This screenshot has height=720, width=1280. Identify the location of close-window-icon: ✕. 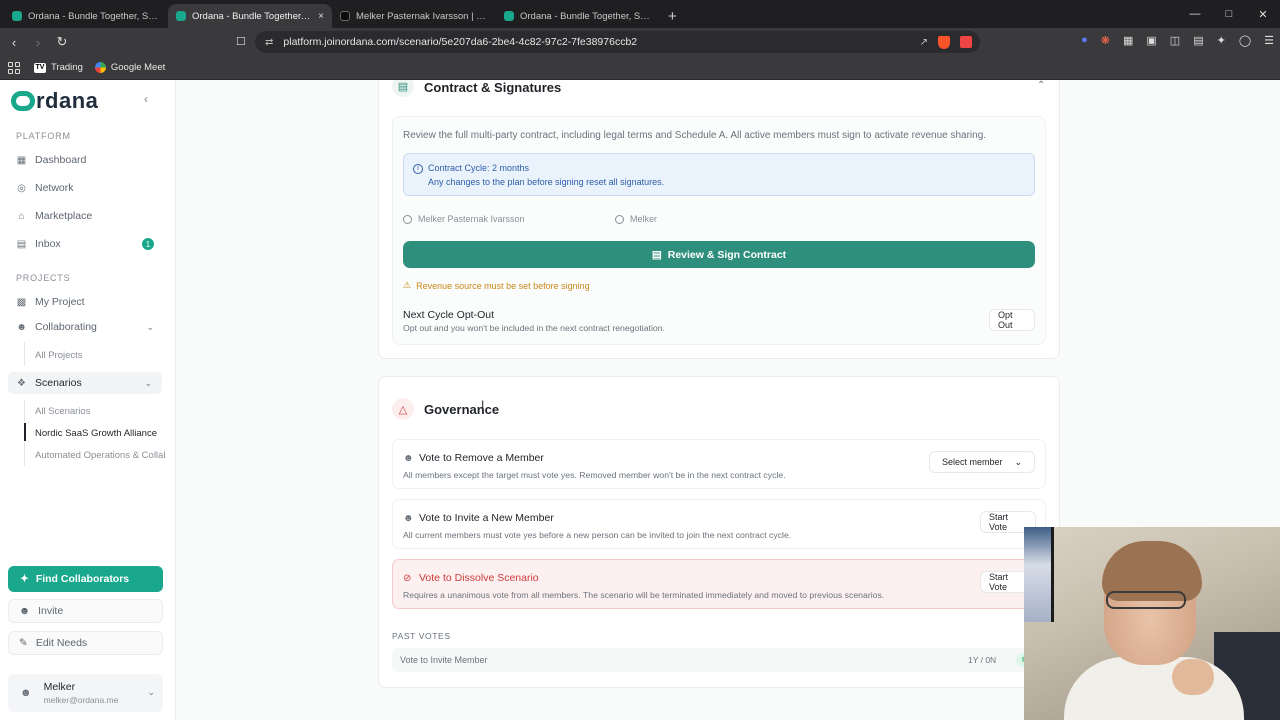
(1263, 14).